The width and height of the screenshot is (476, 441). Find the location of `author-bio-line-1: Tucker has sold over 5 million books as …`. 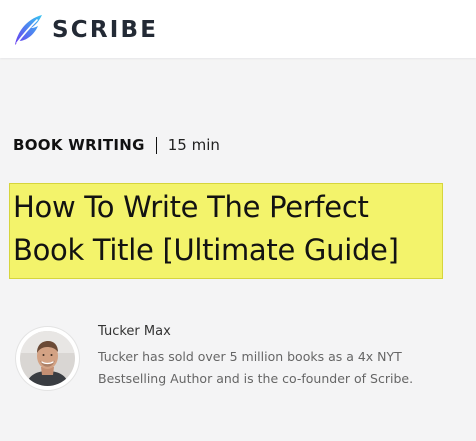

author-bio-line-1: Tucker has sold over 5 million books as … is located at coordinates (250, 356).